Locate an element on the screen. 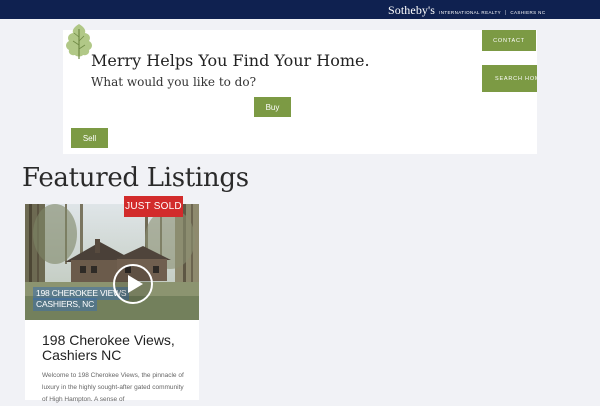 This screenshot has height=406, width=600. brand-location: CASHIERS NC is located at coordinates (528, 12).